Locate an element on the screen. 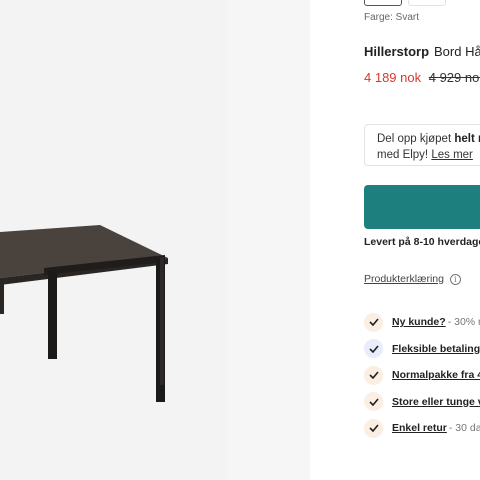  installment-line-2: med Elpy! Les mer is located at coordinates (425, 155).